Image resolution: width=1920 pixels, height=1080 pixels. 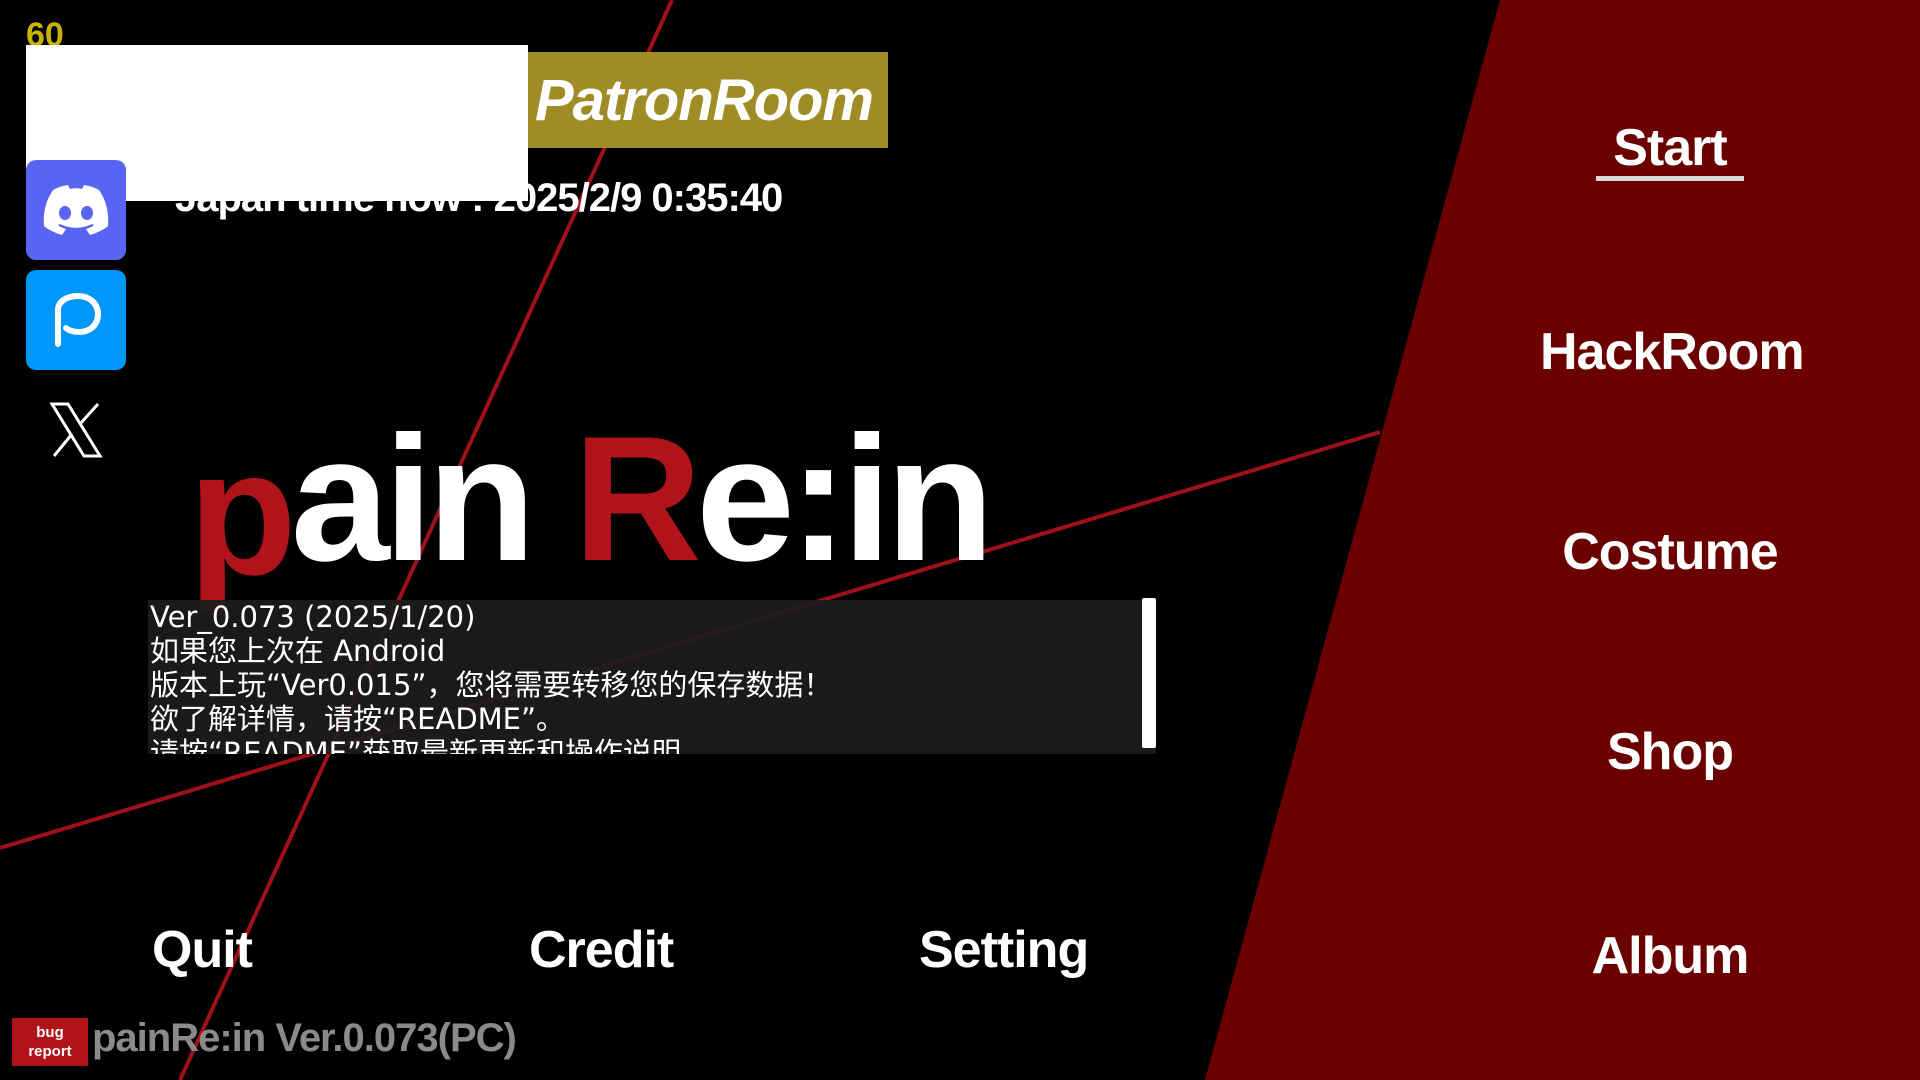 What do you see at coordinates (313, 617) in the screenshot?
I see `notice-line: Ver_0.073 (2025/1/20)` at bounding box center [313, 617].